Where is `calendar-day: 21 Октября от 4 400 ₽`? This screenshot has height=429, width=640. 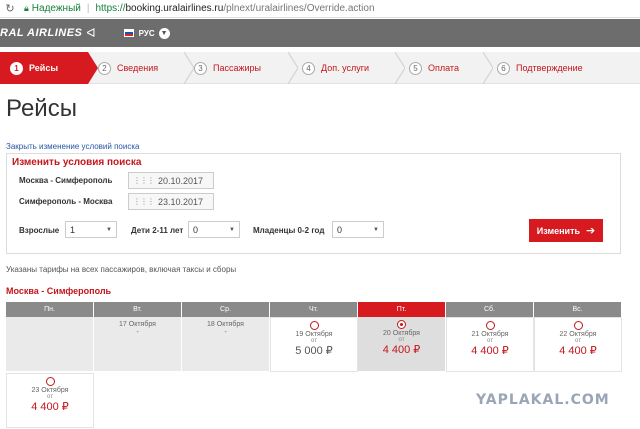 calendar-day: 21 Октября от 4 400 ₽ is located at coordinates (490, 344).